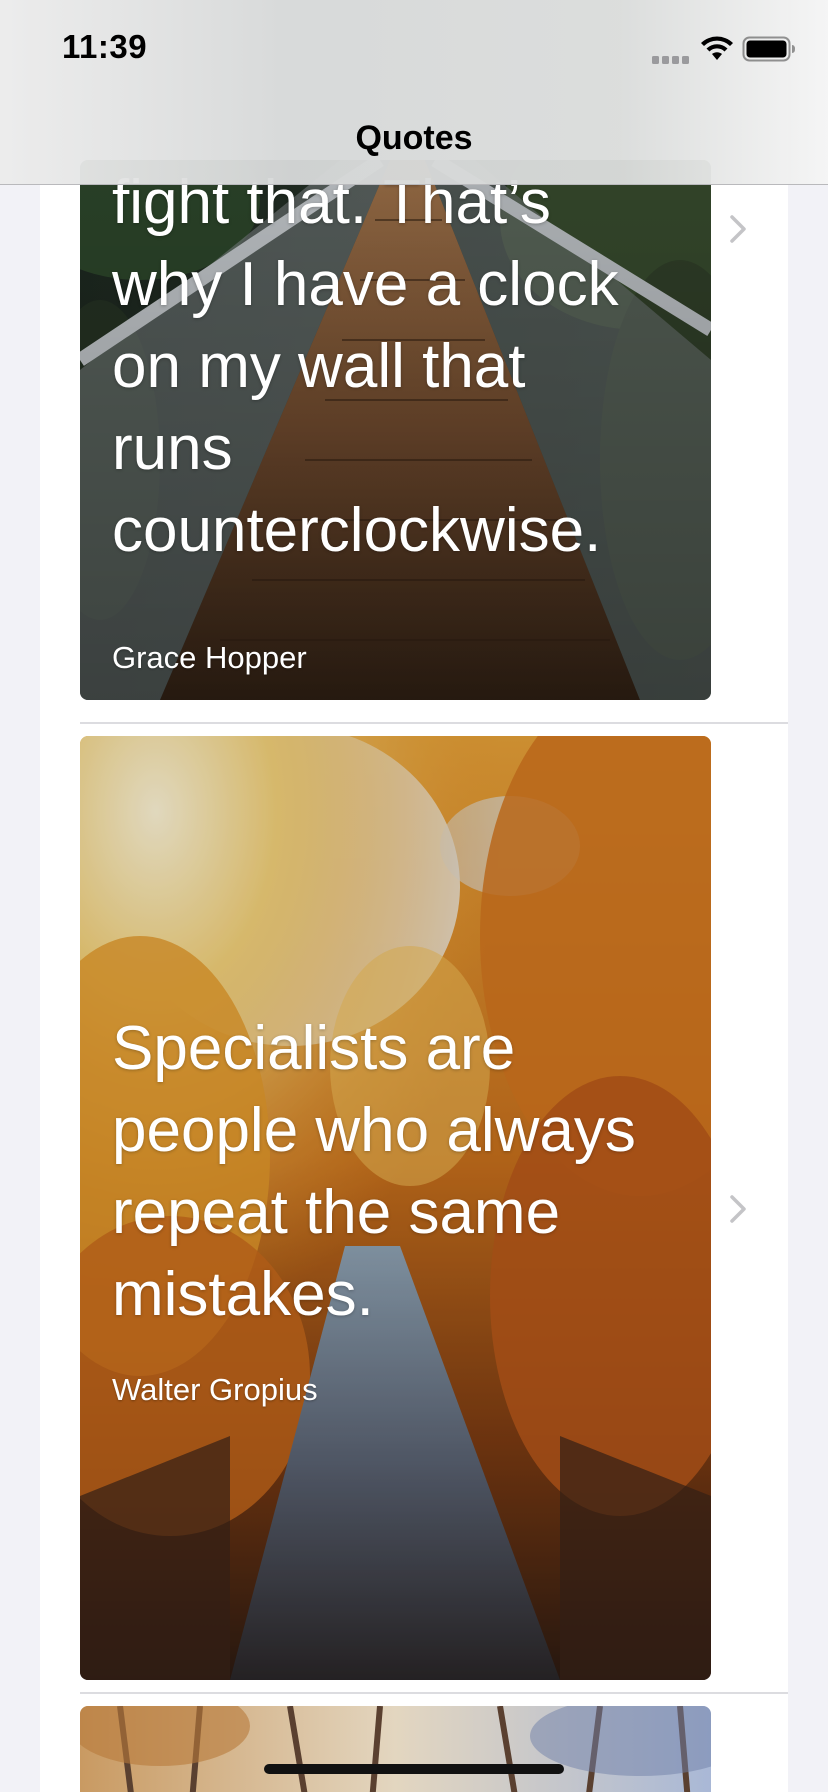 Image resolution: width=828 pixels, height=1792 pixels. What do you see at coordinates (314, 1048) in the screenshot?
I see `quote-line: Specialists are` at bounding box center [314, 1048].